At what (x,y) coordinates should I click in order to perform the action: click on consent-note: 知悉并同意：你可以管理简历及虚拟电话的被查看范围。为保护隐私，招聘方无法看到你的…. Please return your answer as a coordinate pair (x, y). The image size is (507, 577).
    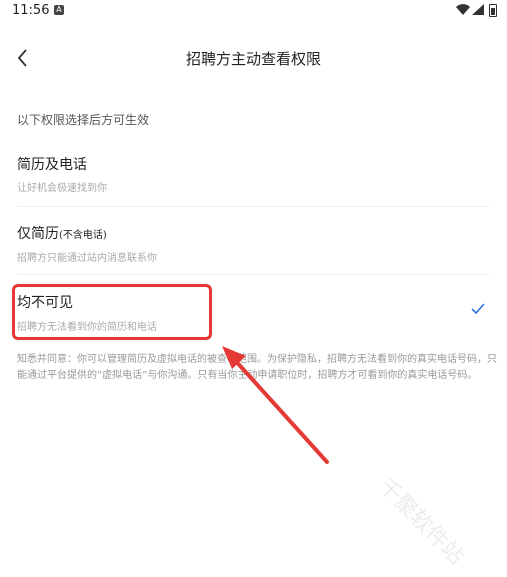
    Looking at the image, I should click on (257, 367).